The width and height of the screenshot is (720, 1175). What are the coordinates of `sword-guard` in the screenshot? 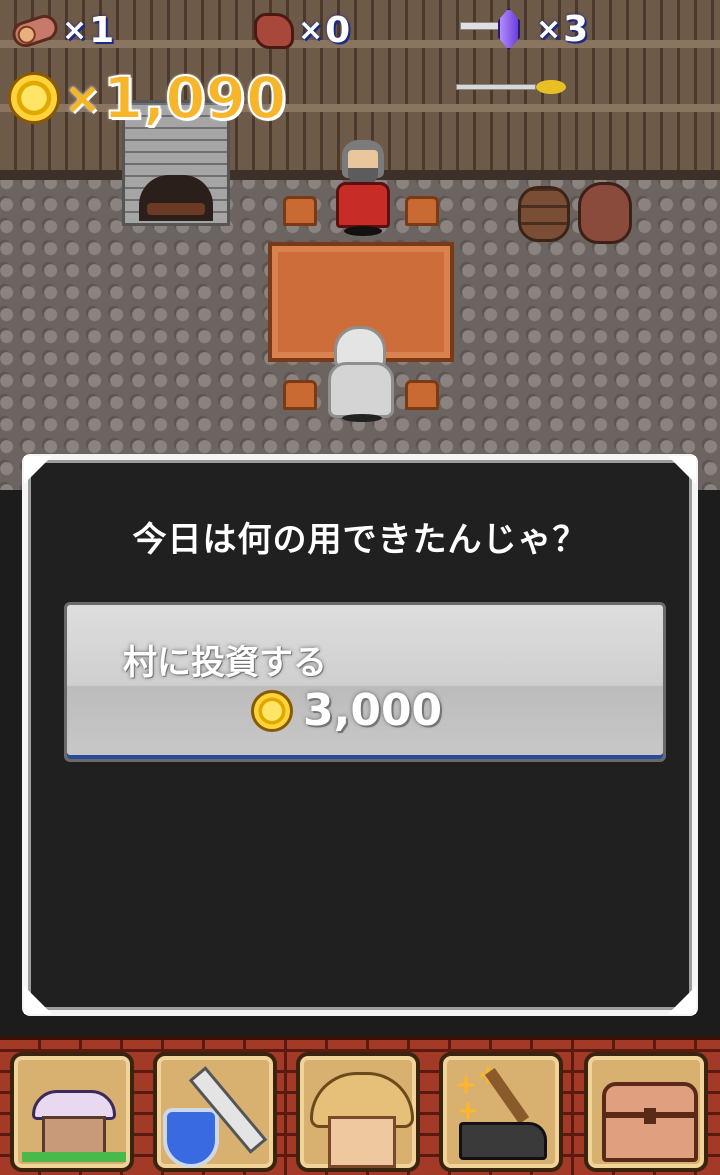 It's located at (551, 87).